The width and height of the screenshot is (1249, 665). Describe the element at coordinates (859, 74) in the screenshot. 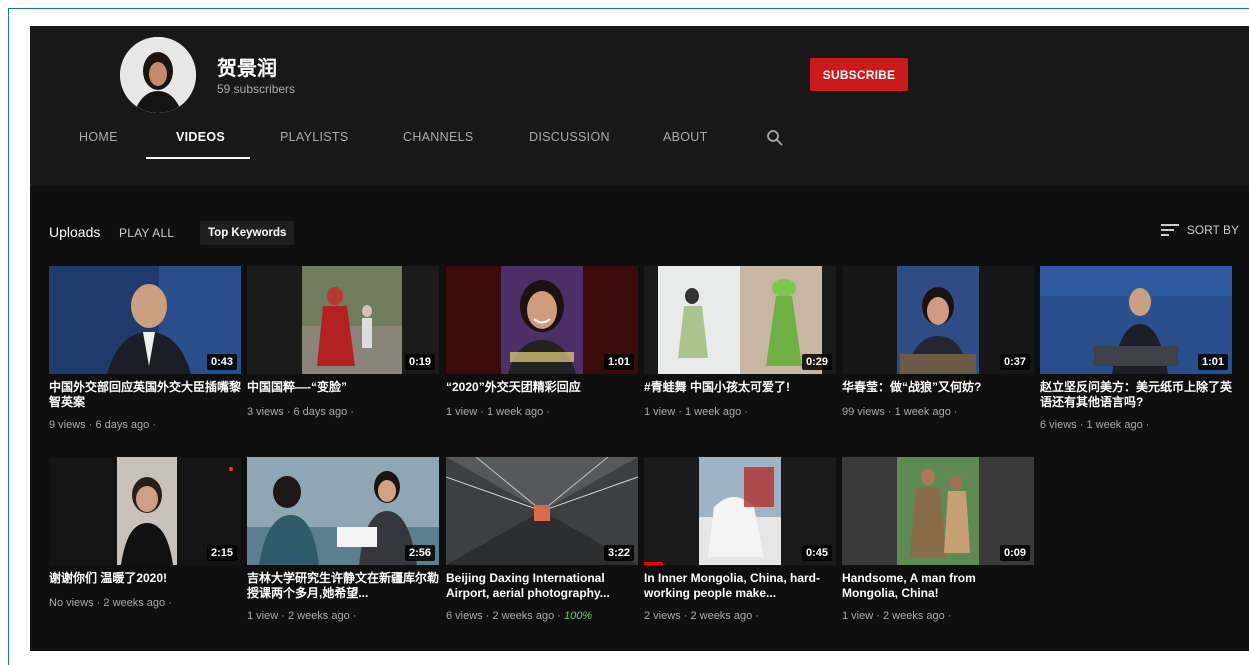

I see `subscribe-button: SUBSCRIBE` at that location.